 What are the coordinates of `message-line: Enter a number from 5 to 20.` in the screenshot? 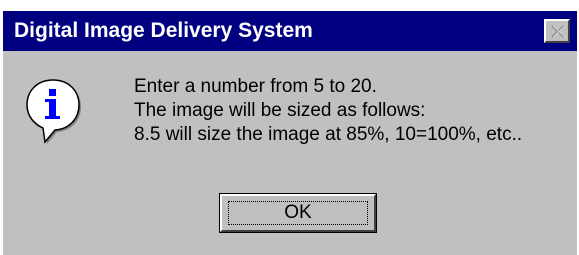 It's located at (255, 86).